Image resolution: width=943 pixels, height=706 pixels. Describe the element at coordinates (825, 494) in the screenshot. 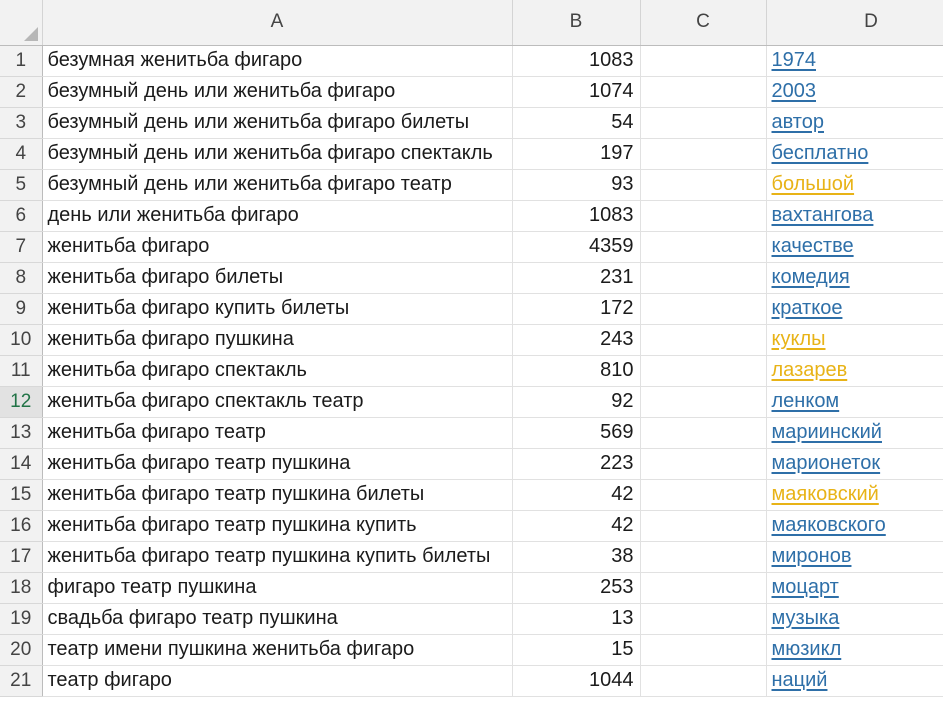

I see `hyperlink: маяковский` at that location.